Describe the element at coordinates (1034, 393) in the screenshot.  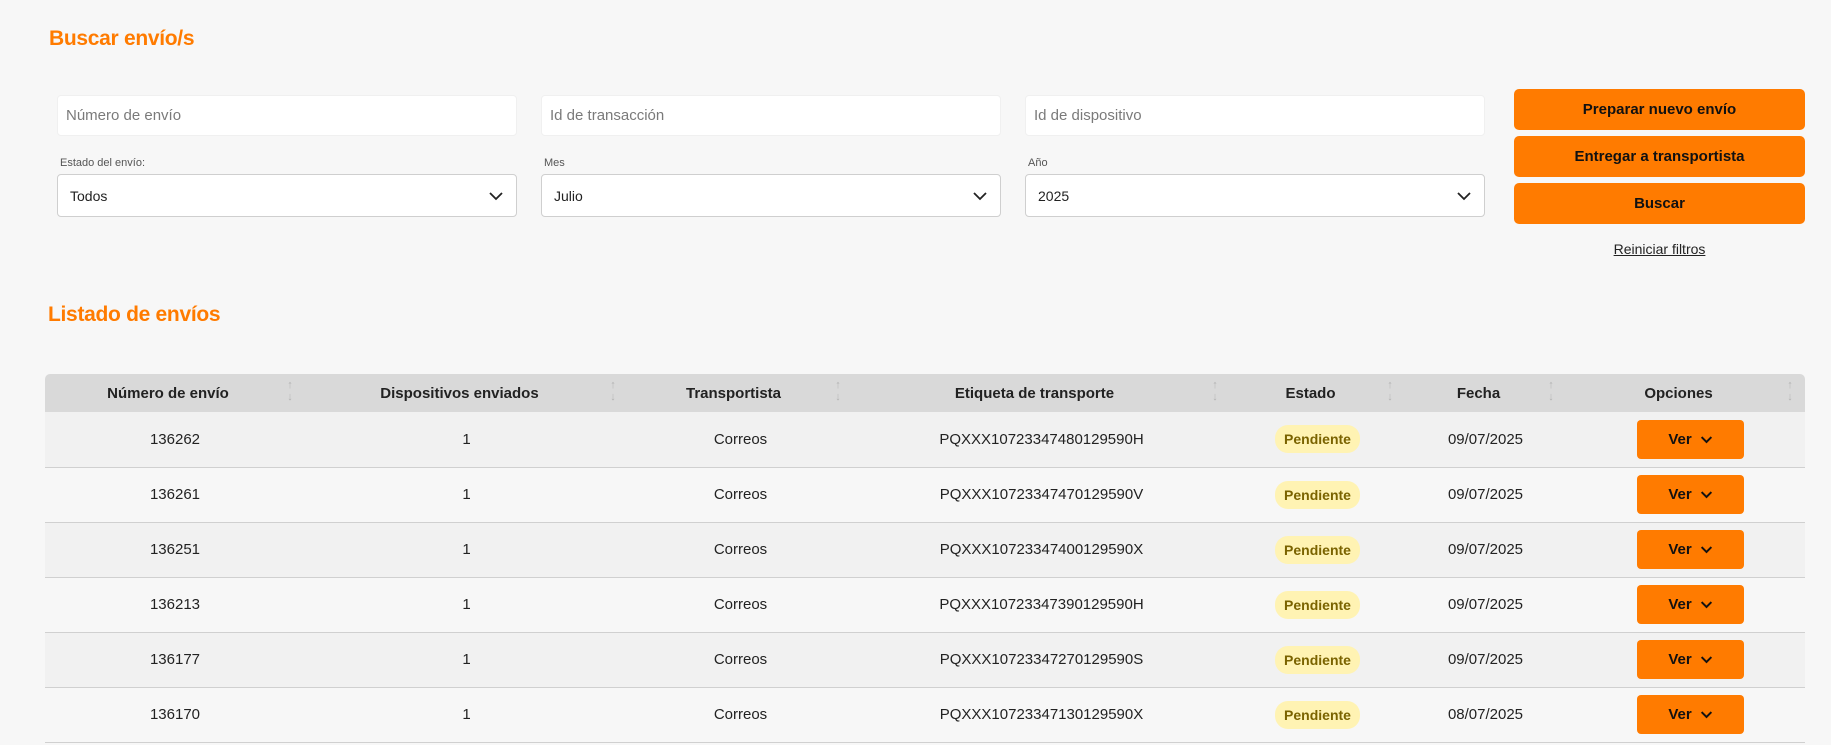
I see `column-header-label: Etiqueta de transporte` at that location.